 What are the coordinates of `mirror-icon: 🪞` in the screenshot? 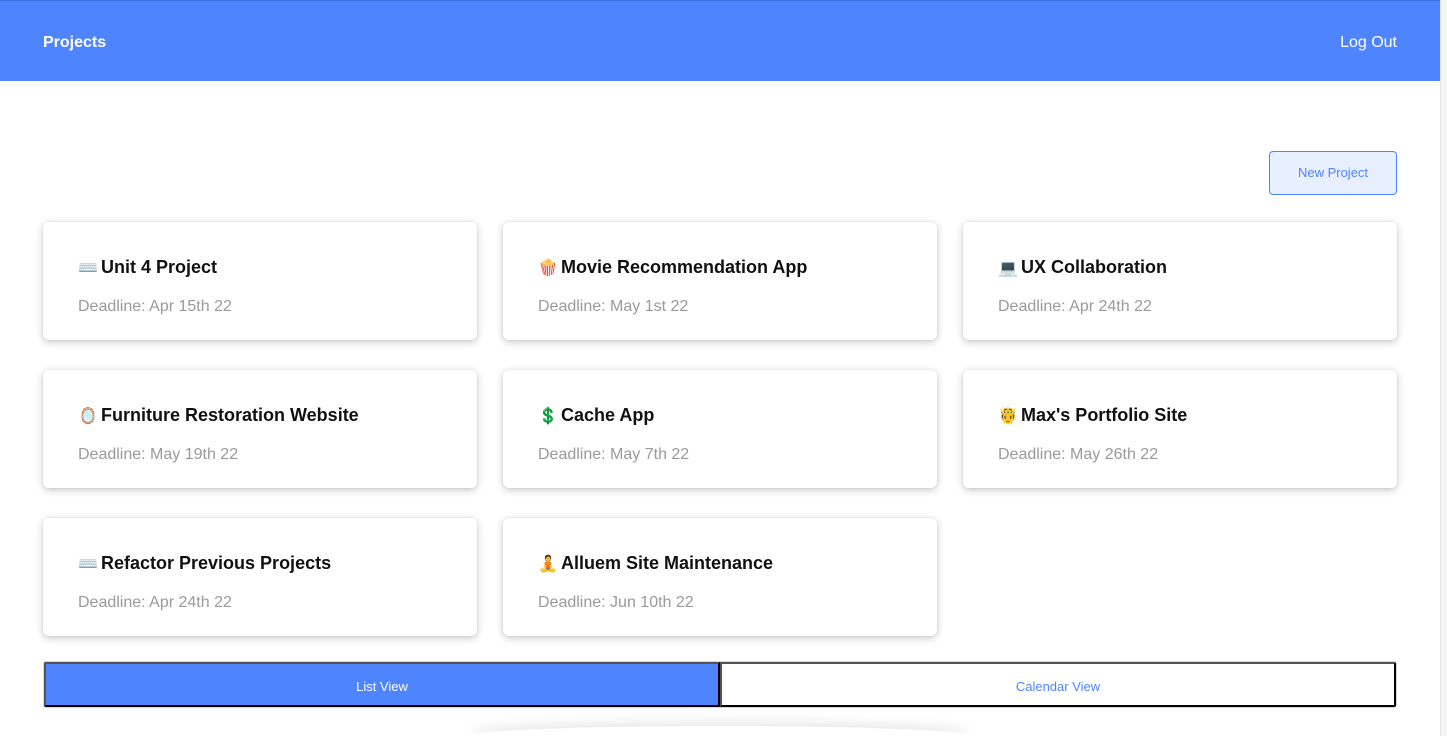 It's located at (88, 415).